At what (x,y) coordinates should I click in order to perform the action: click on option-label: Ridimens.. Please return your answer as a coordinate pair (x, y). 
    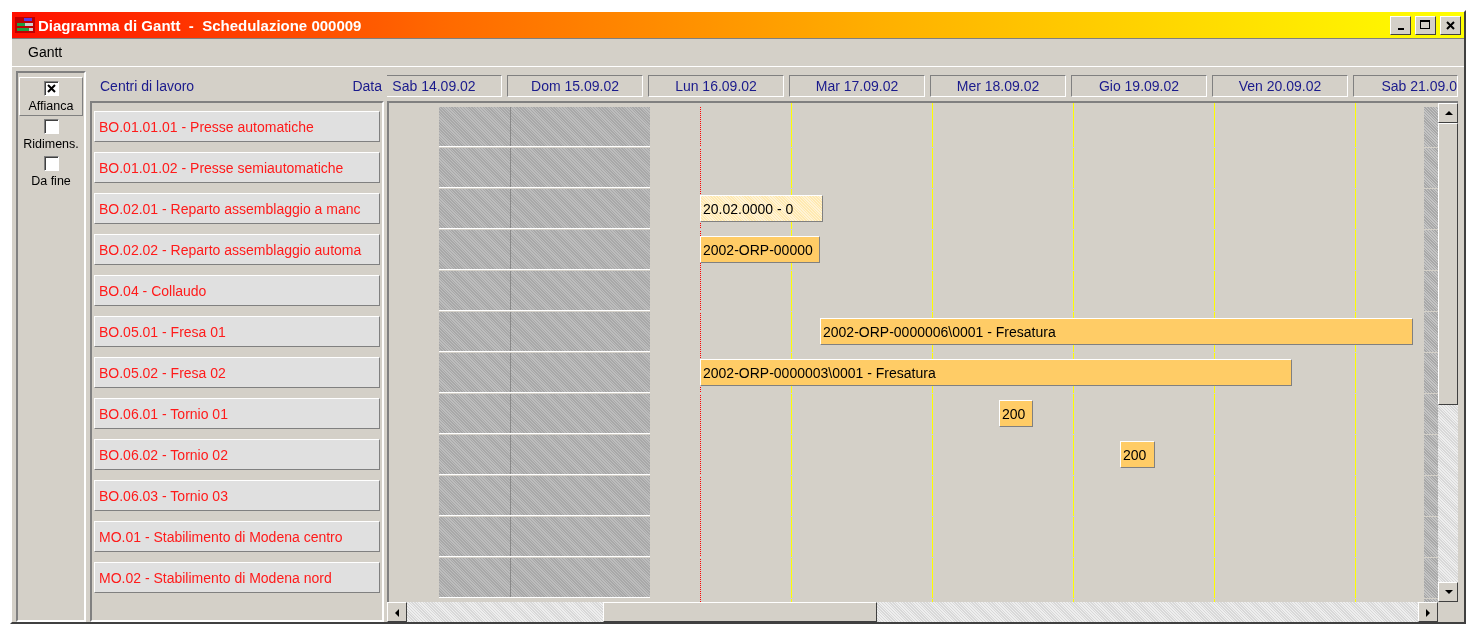
    Looking at the image, I should click on (51, 144).